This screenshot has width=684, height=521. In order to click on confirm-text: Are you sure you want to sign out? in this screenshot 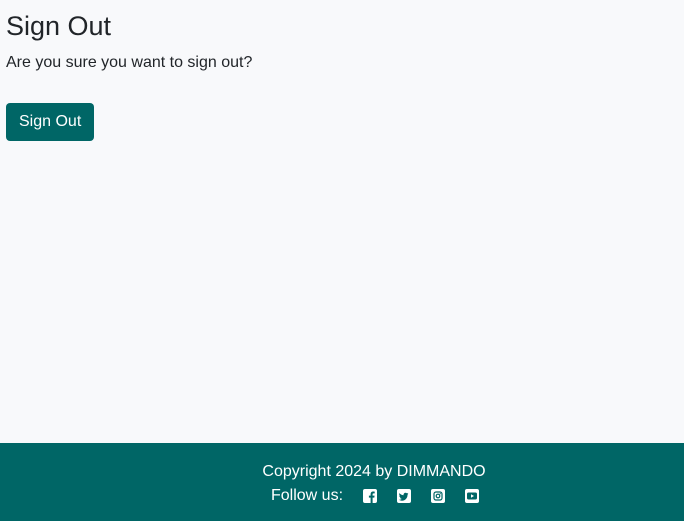, I will do `click(129, 62)`.